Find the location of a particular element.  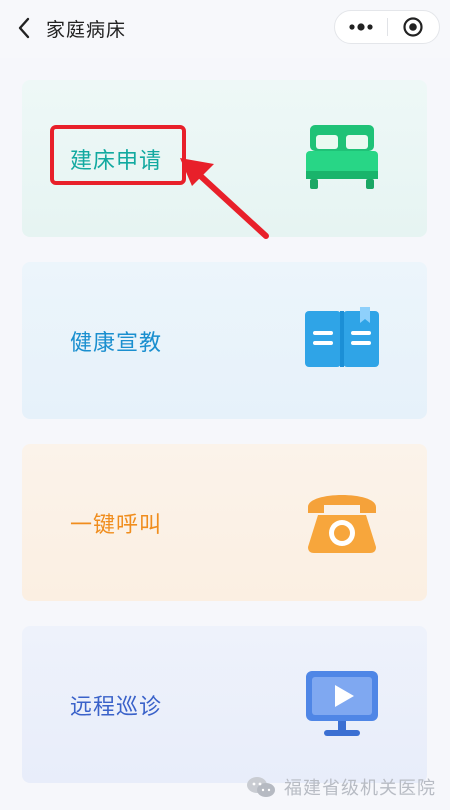

annotation-arrow-icon is located at coordinates (224, 198).